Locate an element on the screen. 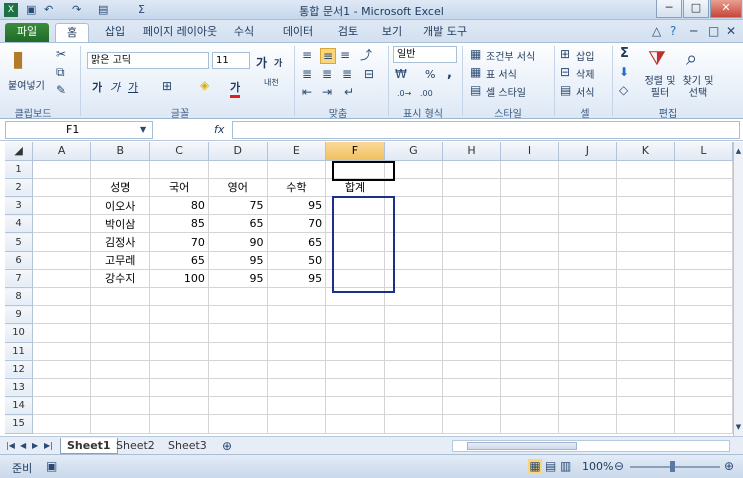 The width and height of the screenshot is (743, 478). cell: 박이삼 is located at coordinates (120, 224).